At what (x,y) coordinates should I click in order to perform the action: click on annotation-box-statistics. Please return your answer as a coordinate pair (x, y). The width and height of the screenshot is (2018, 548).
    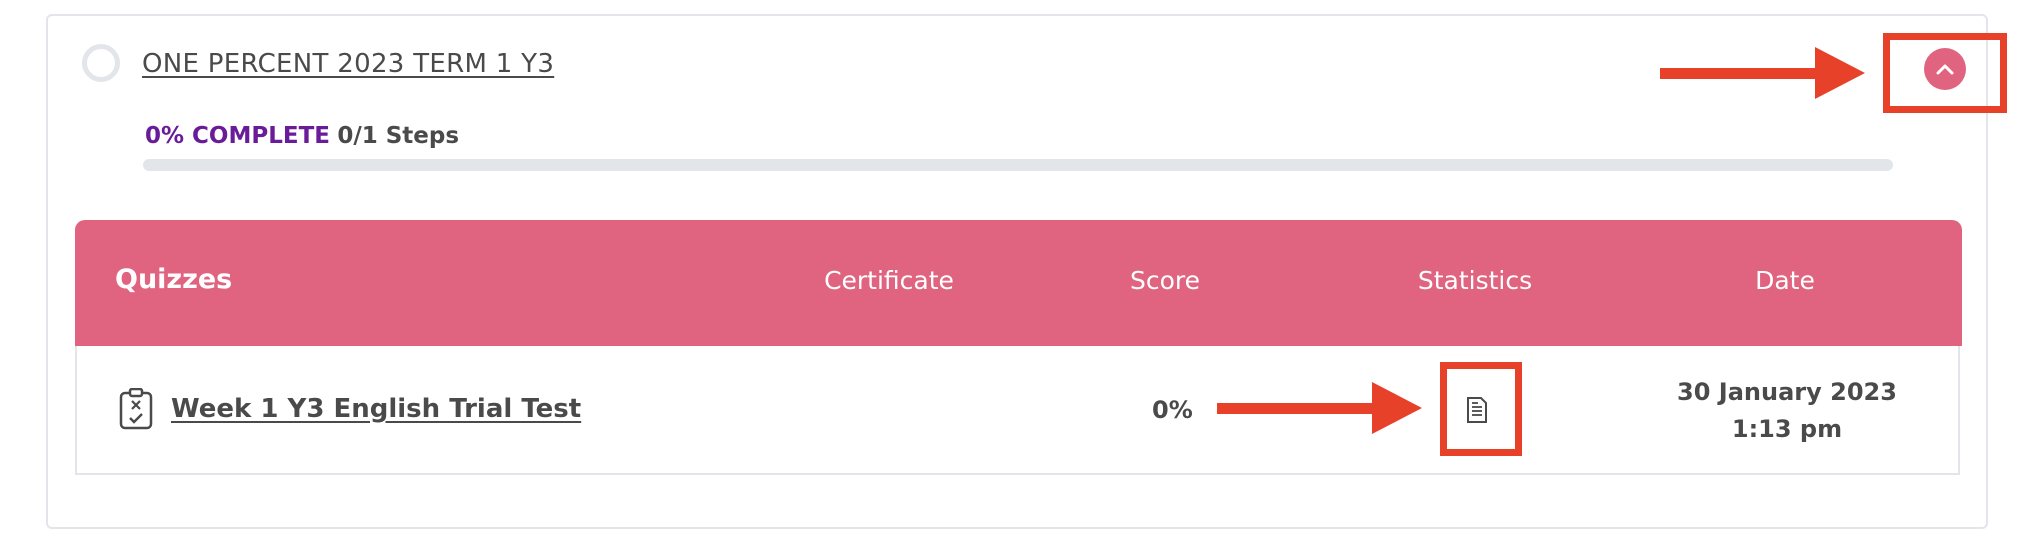
    Looking at the image, I should click on (1481, 409).